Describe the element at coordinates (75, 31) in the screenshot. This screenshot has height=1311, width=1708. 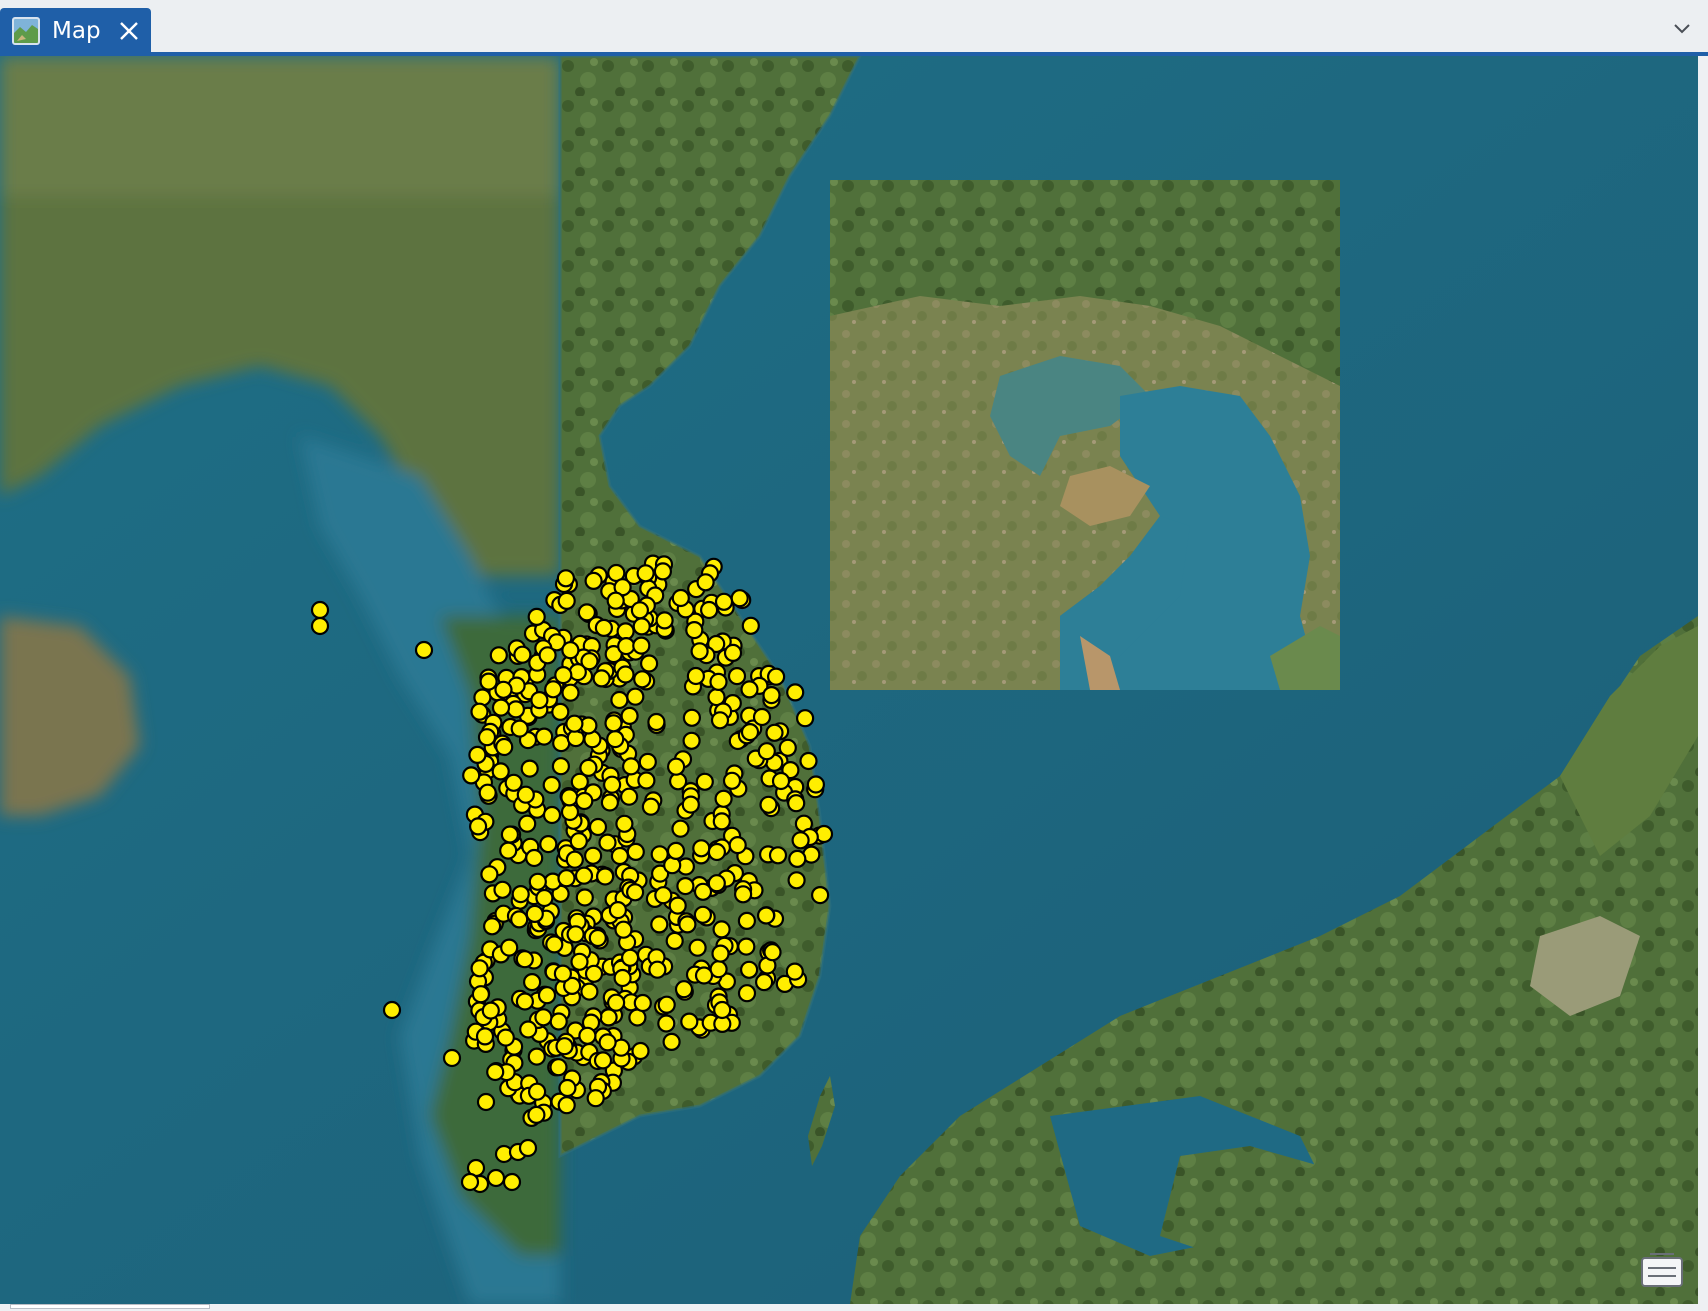
I see `tab-map: Map` at that location.